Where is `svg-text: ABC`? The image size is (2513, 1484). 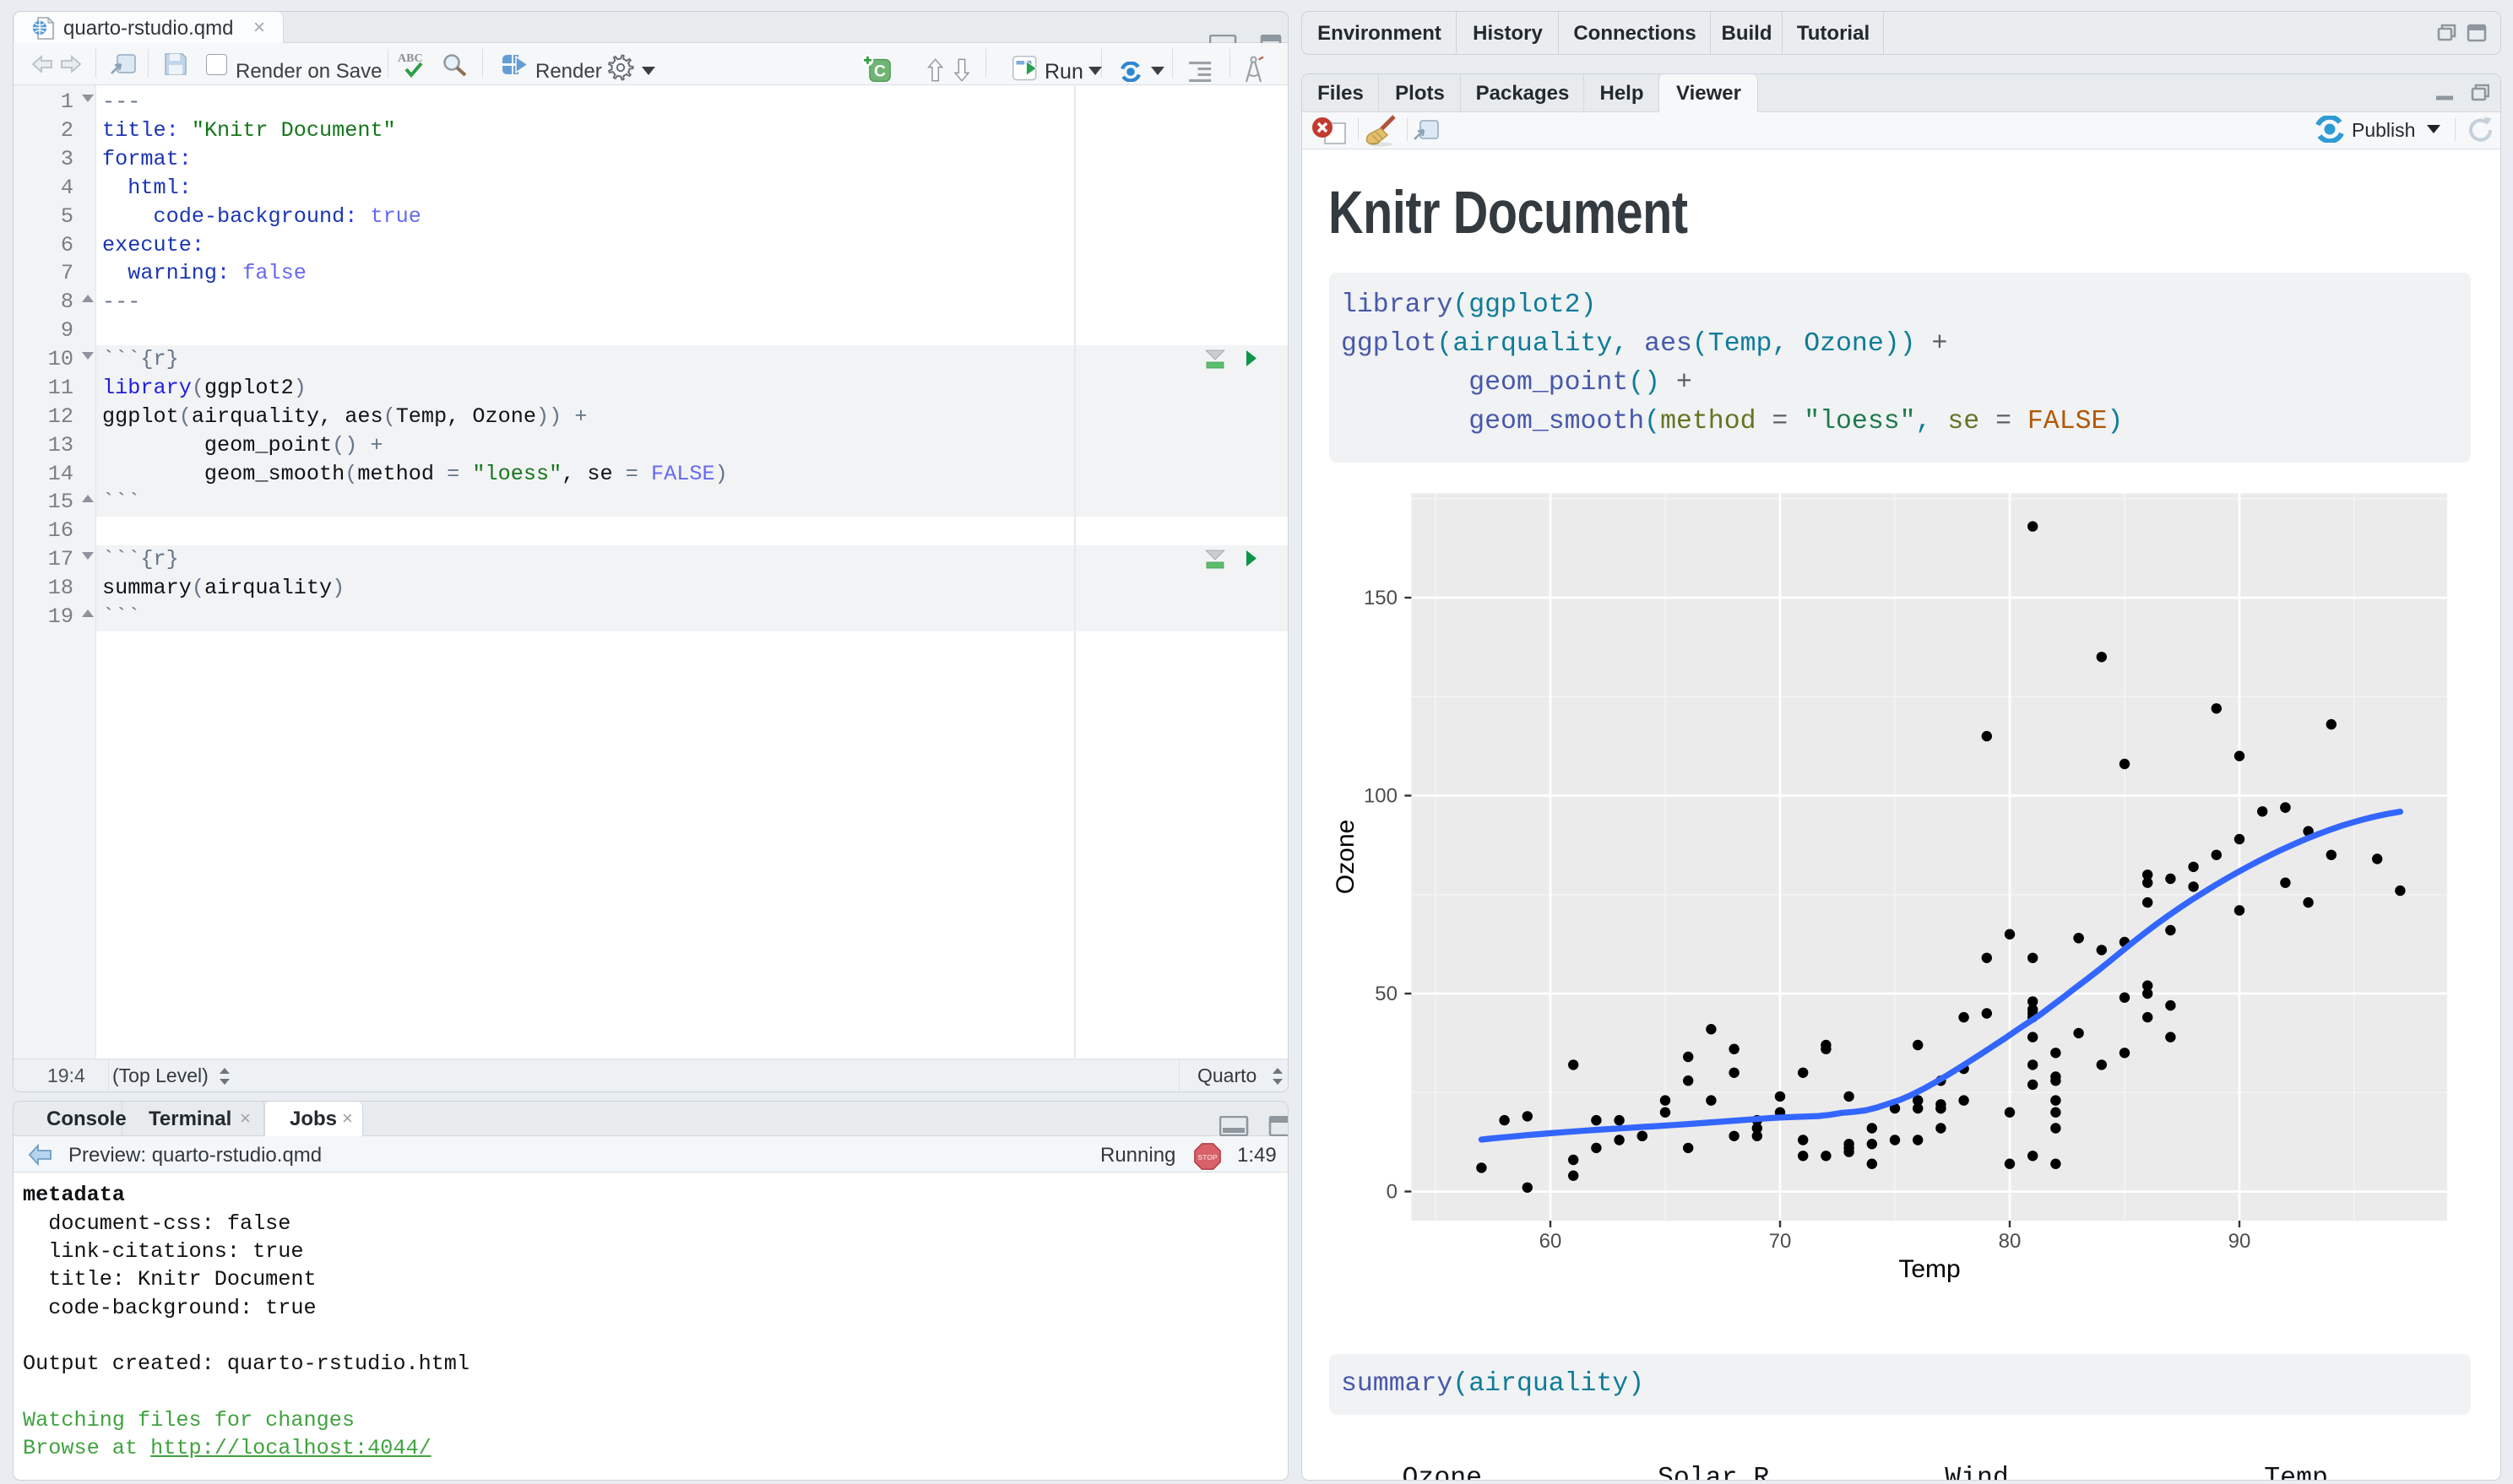 svg-text: ABC is located at coordinates (411, 59).